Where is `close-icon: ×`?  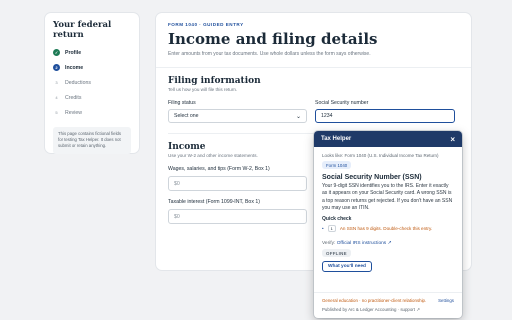 close-icon: × is located at coordinates (452, 139).